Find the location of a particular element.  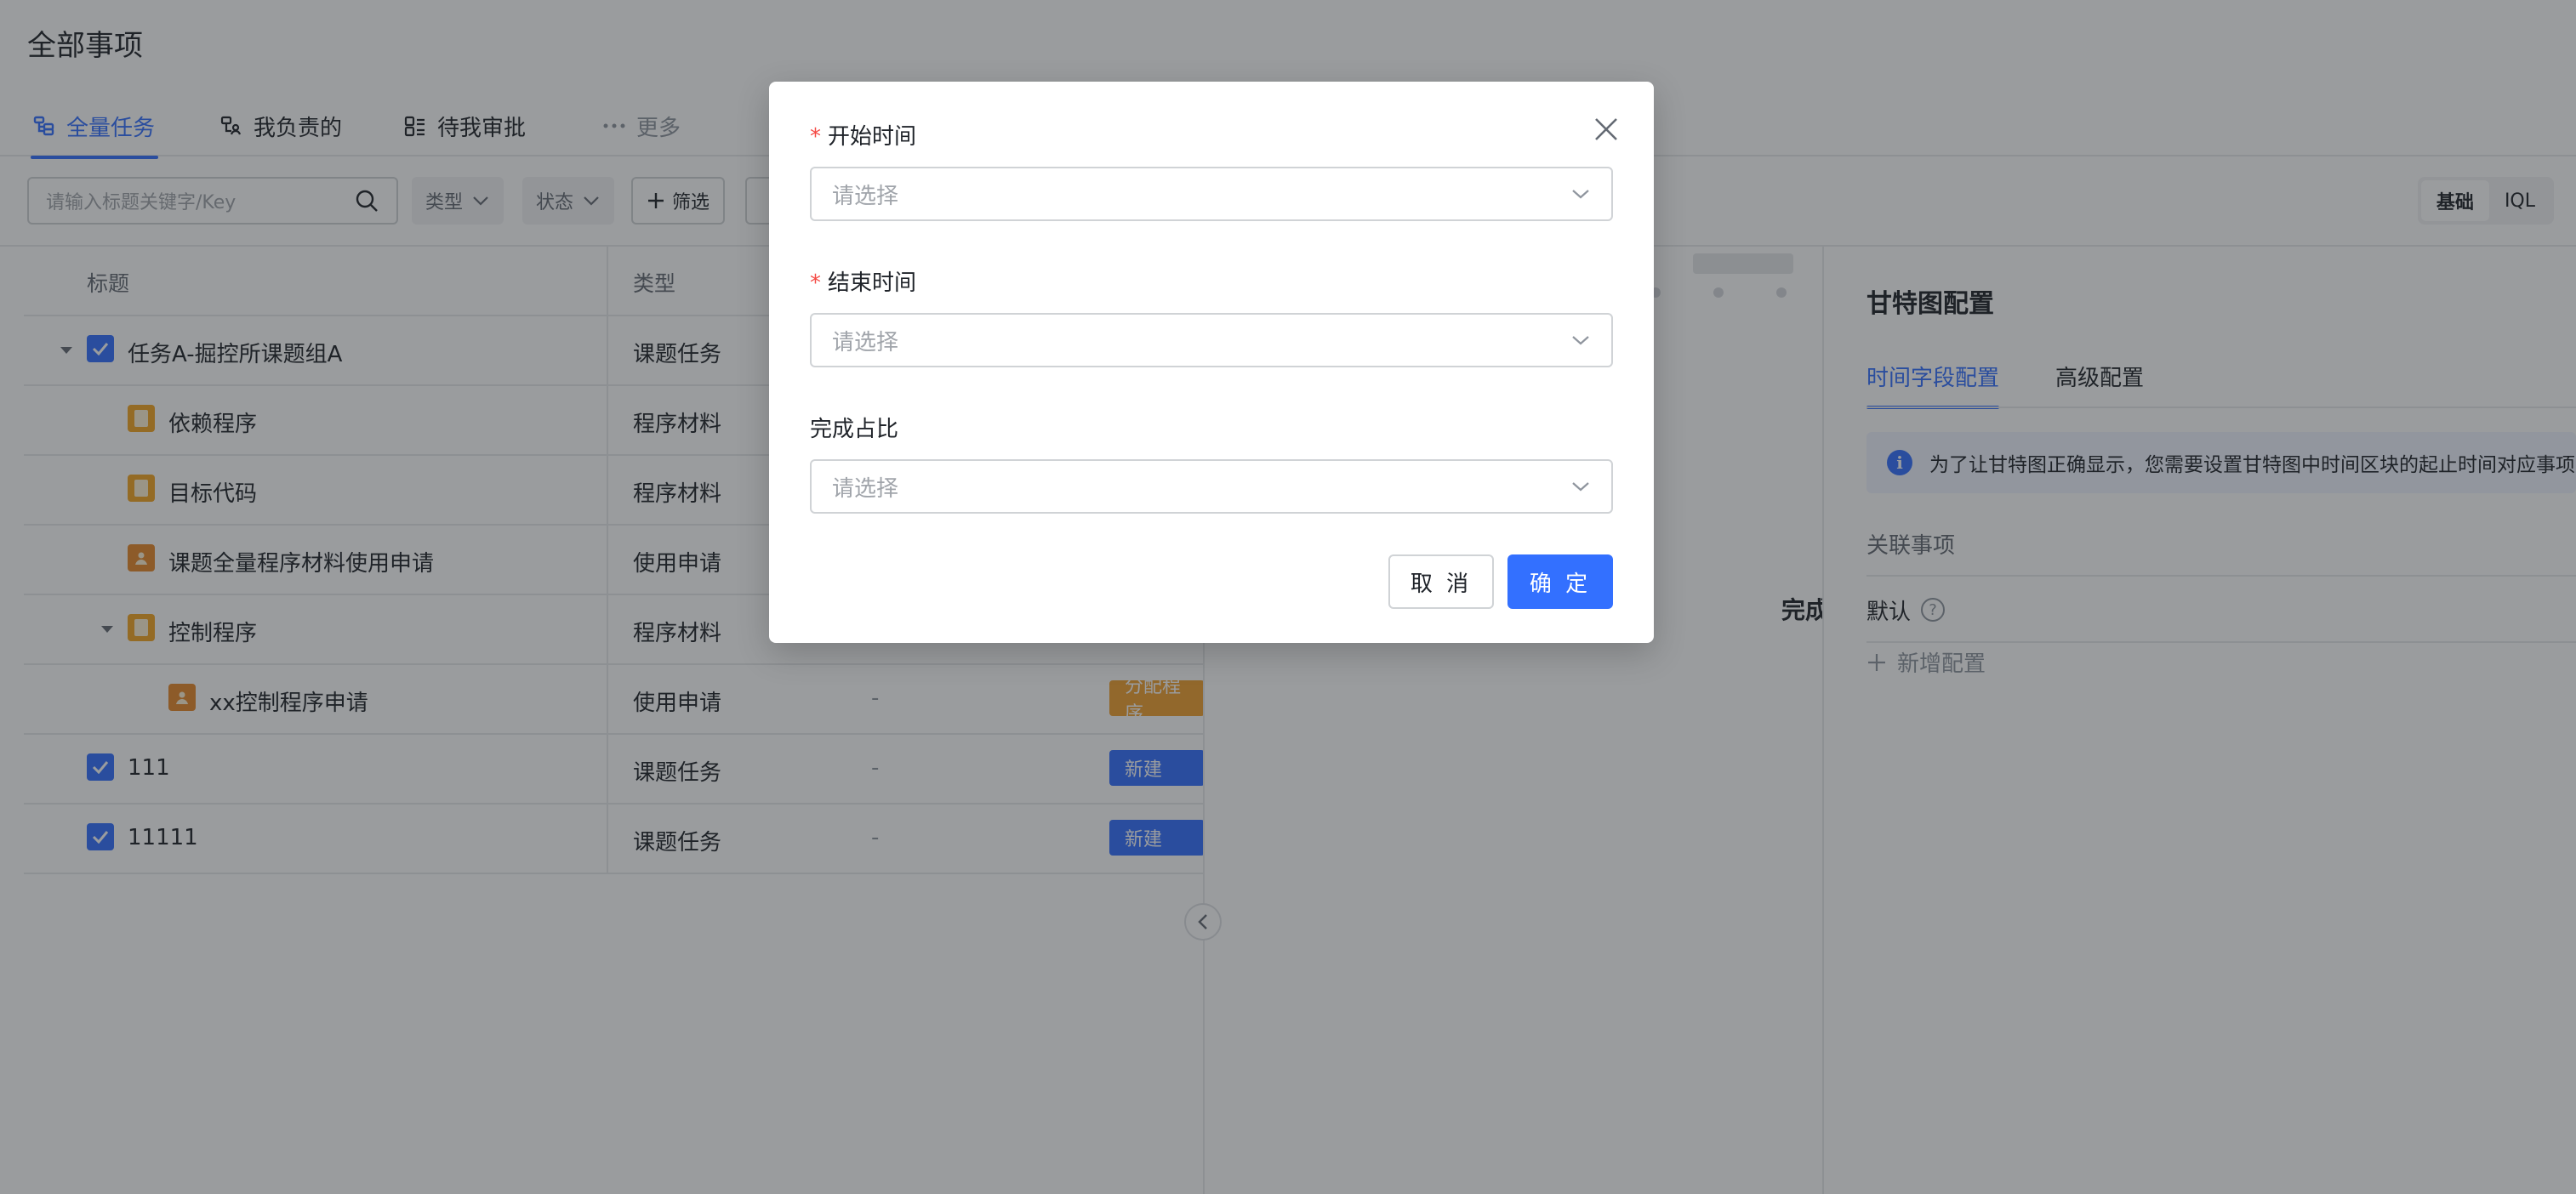

start-time-label: * 开始时间 is located at coordinates (863, 135).